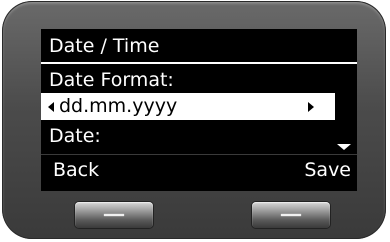 The width and height of the screenshot is (390, 242). Describe the element at coordinates (199, 63) in the screenshot. I see `title-divider` at that location.